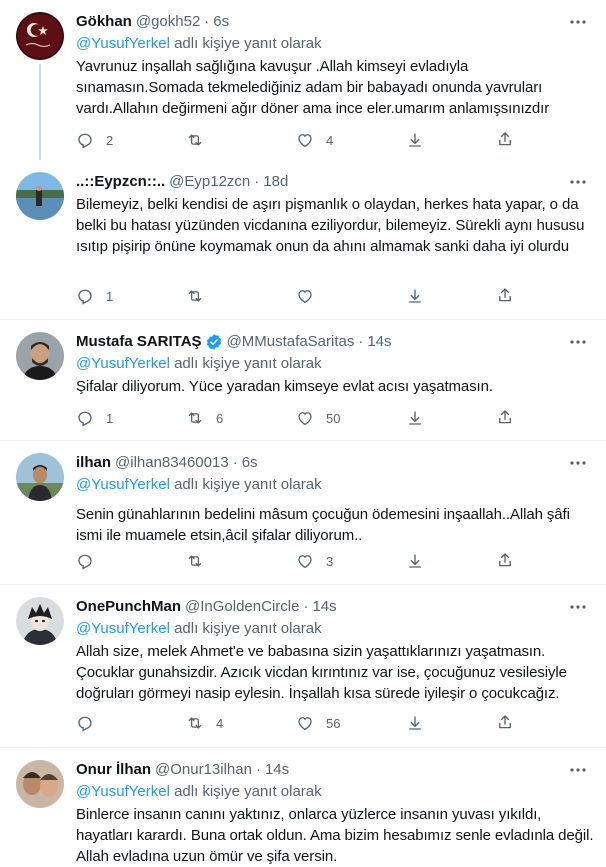 The width and height of the screenshot is (606, 867). I want to click on user-handle: @gokh52, so click(168, 22).